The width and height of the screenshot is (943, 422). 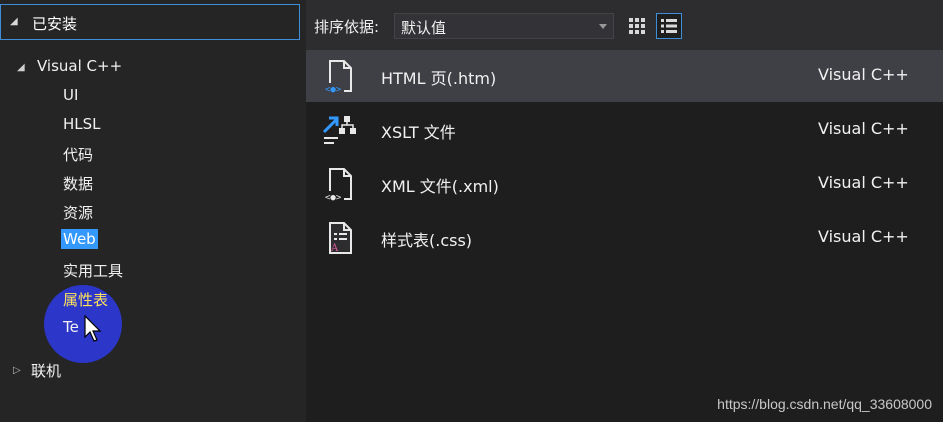 I want to click on sort-toolbar: 排序依据: 默认值, so click(x=624, y=25).